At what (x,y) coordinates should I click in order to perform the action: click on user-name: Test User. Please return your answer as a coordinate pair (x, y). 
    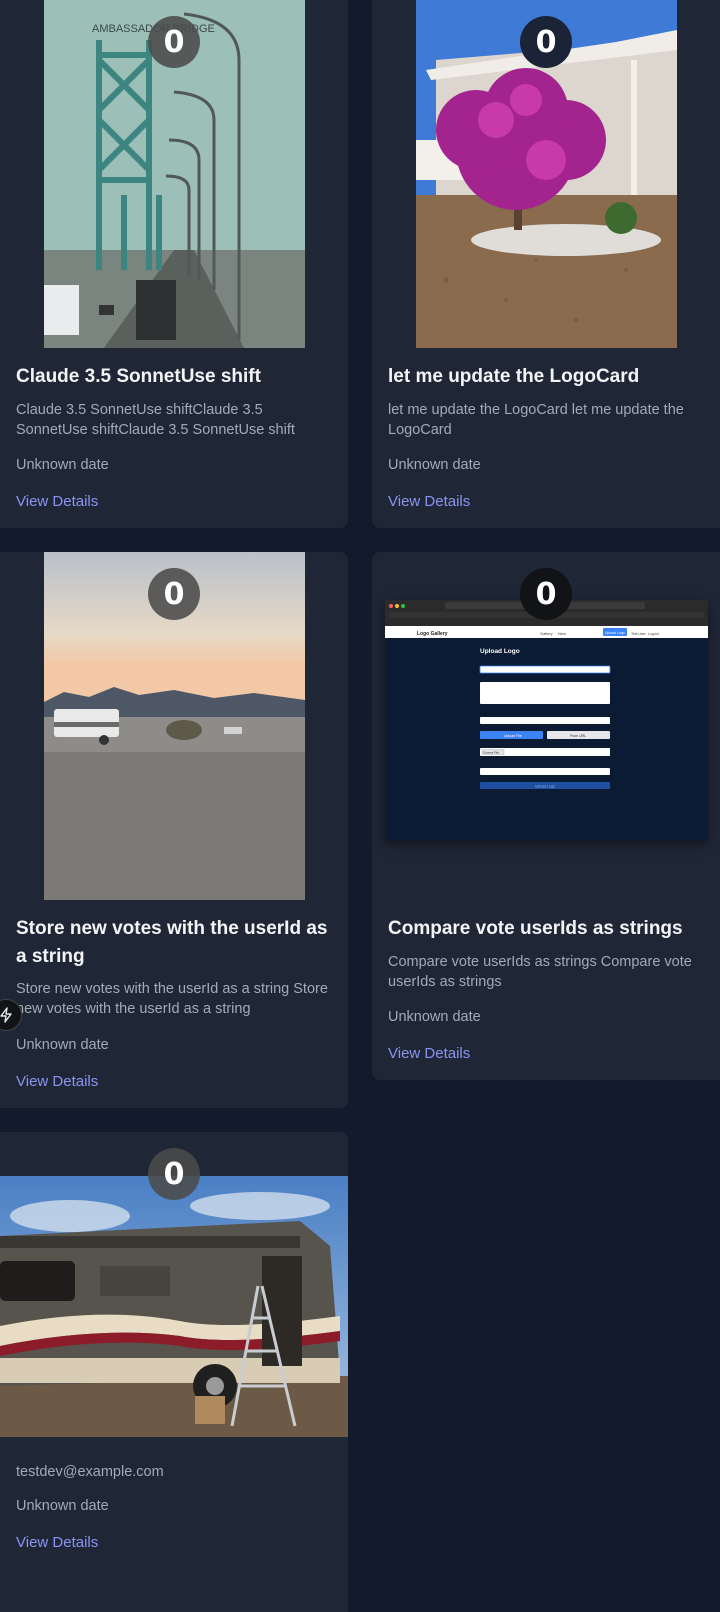
    Looking at the image, I should click on (639, 634).